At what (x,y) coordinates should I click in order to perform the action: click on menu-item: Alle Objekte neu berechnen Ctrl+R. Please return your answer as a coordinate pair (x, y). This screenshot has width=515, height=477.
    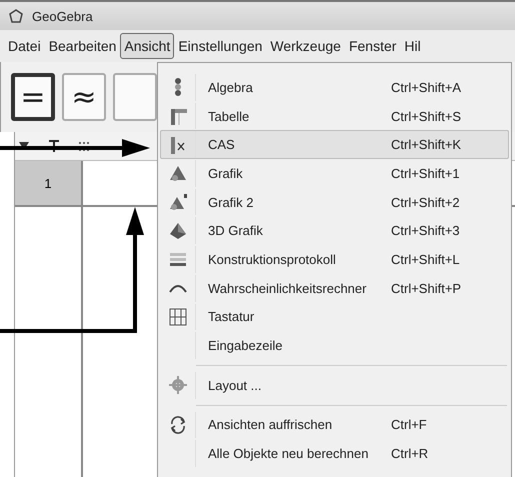
    Looking at the image, I should click on (334, 453).